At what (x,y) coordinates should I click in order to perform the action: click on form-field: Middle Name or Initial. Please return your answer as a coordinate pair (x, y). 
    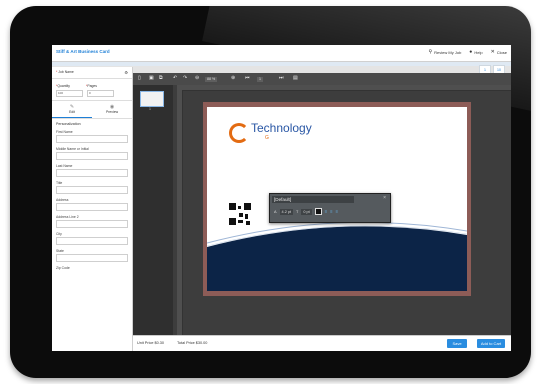
    Looking at the image, I should click on (92, 152).